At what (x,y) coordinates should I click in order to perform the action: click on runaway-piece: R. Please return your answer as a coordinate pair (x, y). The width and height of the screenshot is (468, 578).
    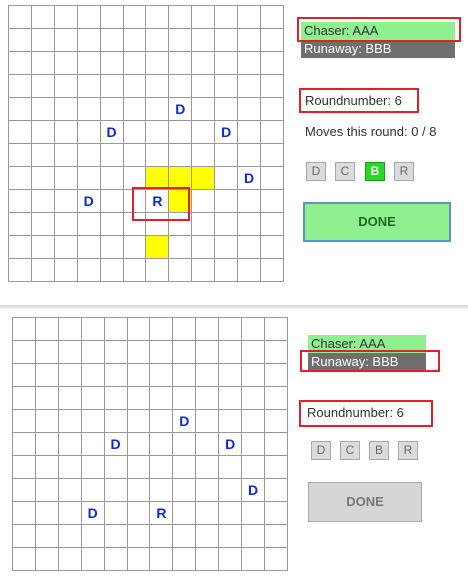
    Looking at the image, I should click on (161, 513).